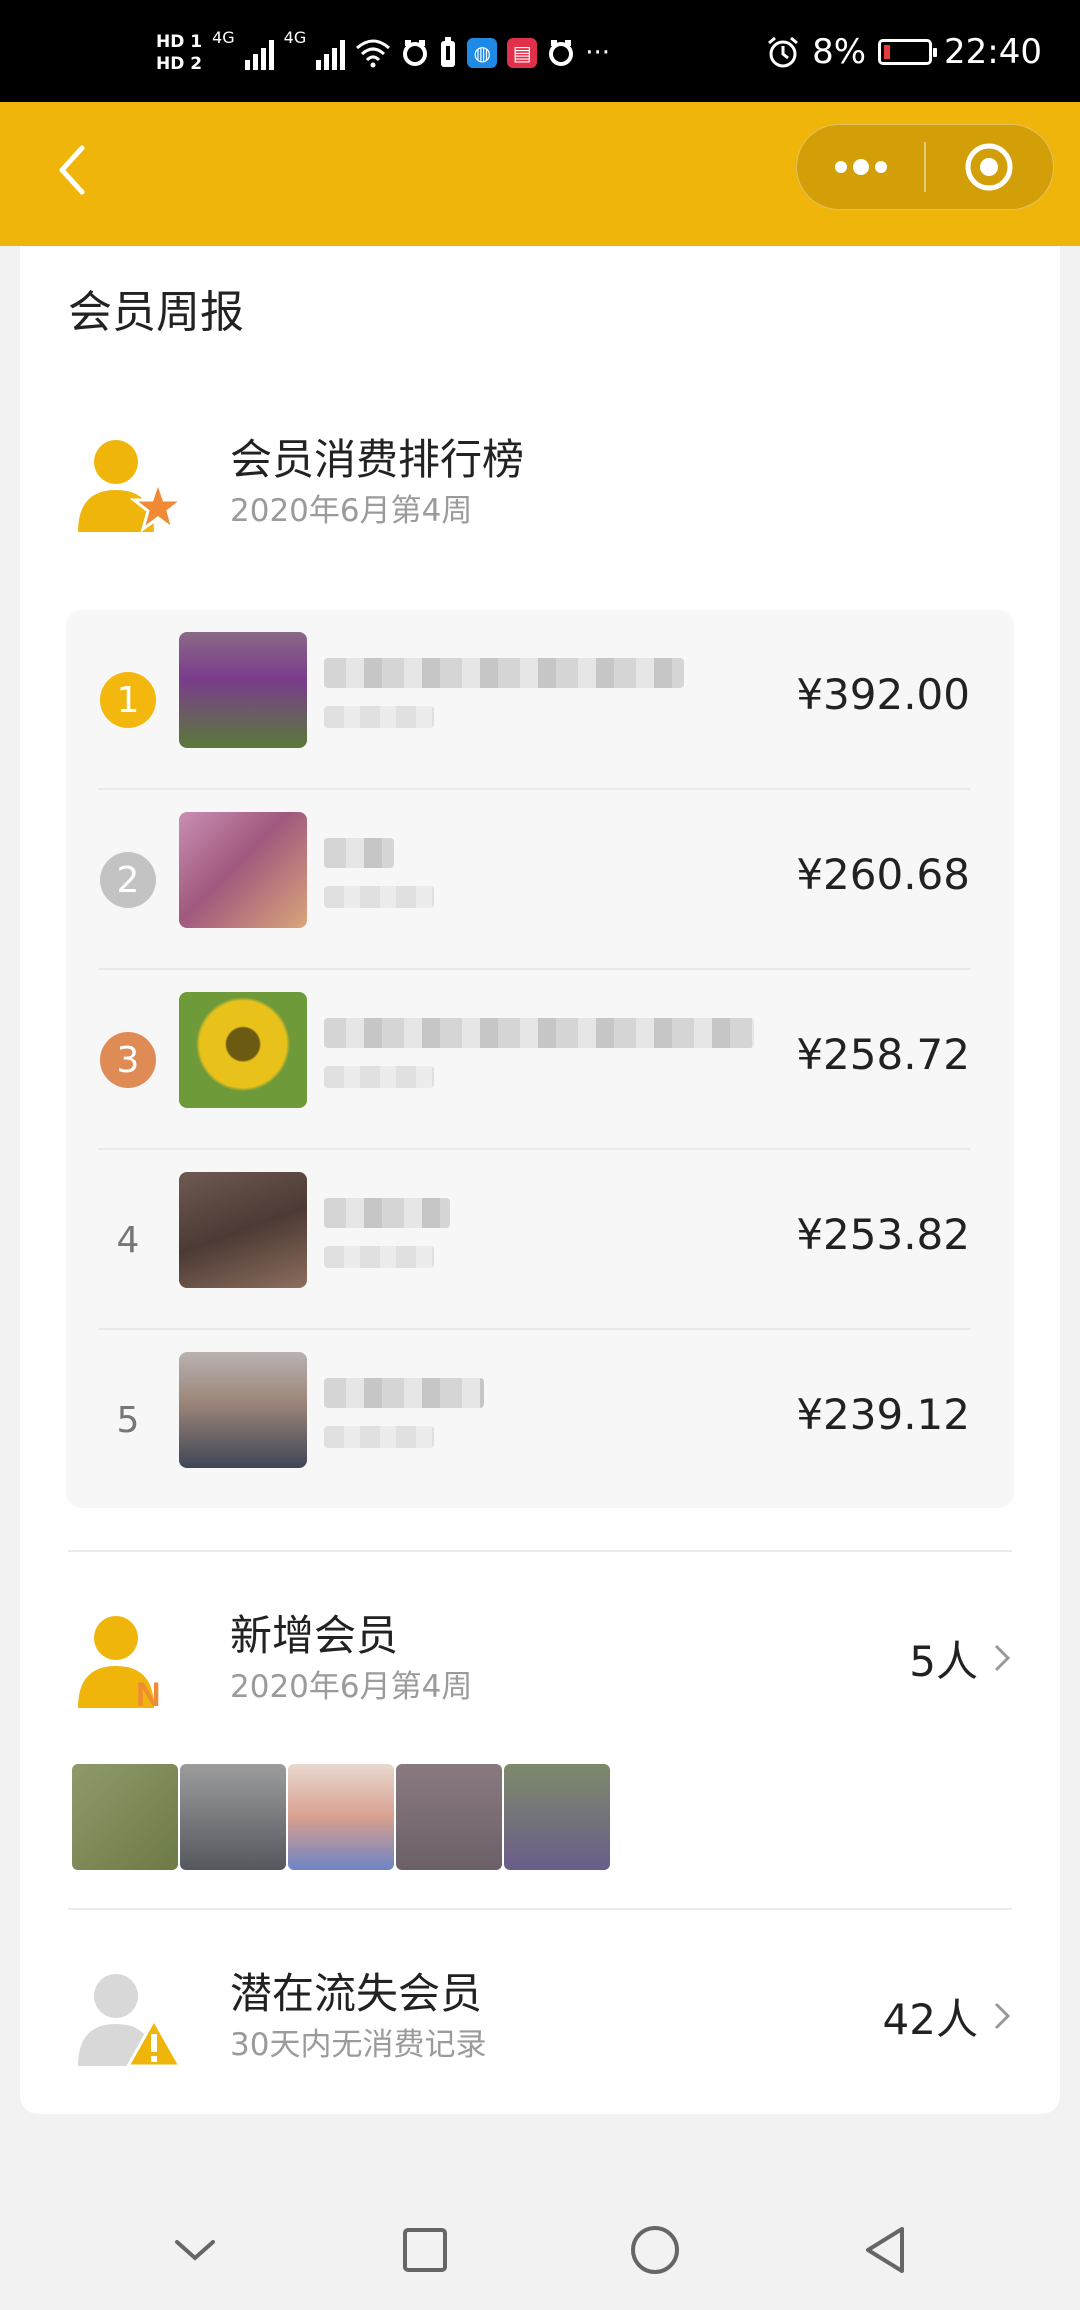  What do you see at coordinates (930, 2019) in the screenshot?
I see `churn-members-count: 42人` at bounding box center [930, 2019].